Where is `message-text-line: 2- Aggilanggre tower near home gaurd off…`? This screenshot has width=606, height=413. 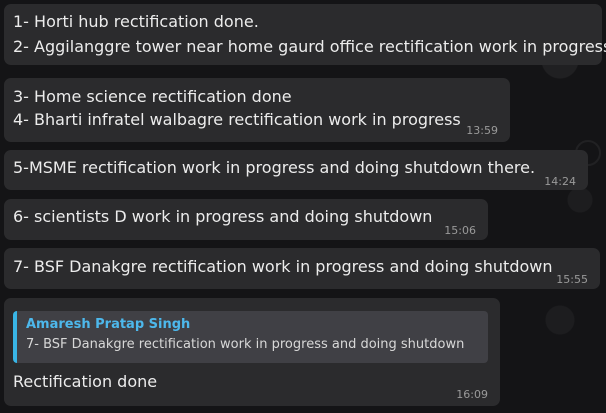
message-text-line: 2- Aggilanggre tower near home gaurd off… is located at coordinates (309, 46).